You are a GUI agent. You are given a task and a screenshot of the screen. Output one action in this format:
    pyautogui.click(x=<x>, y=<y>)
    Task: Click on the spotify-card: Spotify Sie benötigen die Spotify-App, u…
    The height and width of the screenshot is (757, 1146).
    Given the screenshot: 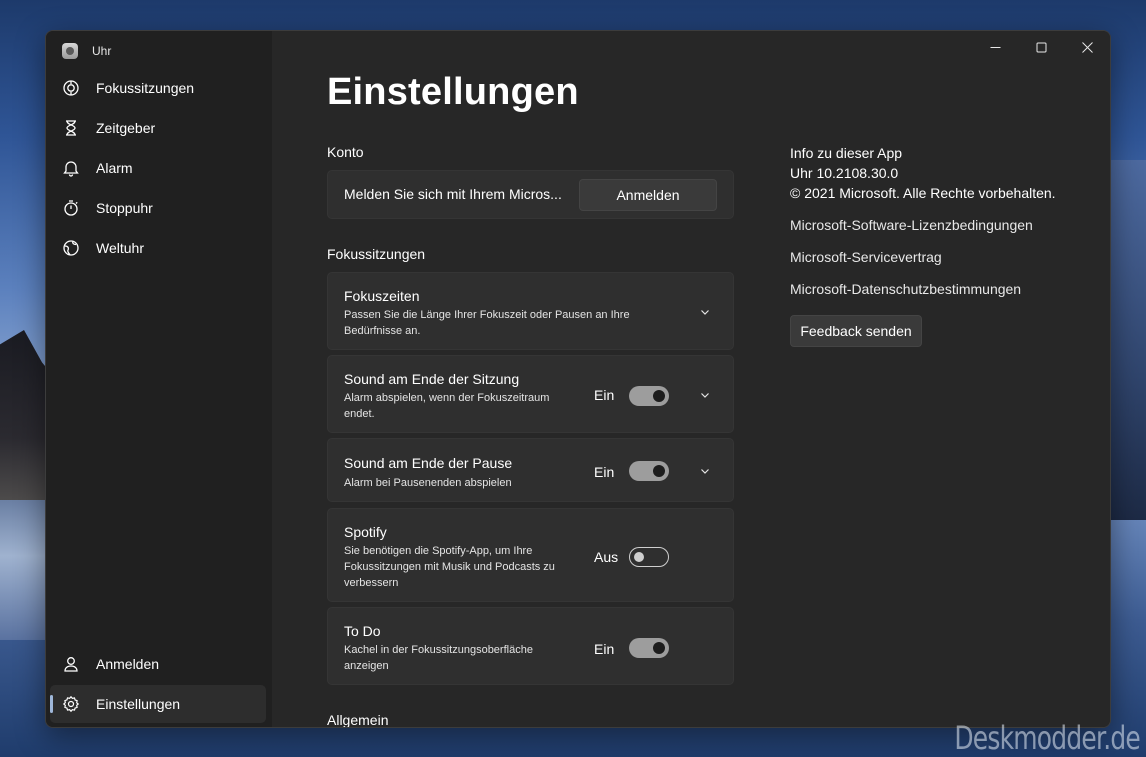 What is the action you would take?
    pyautogui.click(x=530, y=555)
    